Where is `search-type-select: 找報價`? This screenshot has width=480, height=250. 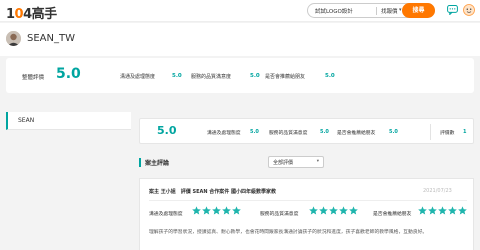 search-type-select: 找報價 is located at coordinates (389, 11).